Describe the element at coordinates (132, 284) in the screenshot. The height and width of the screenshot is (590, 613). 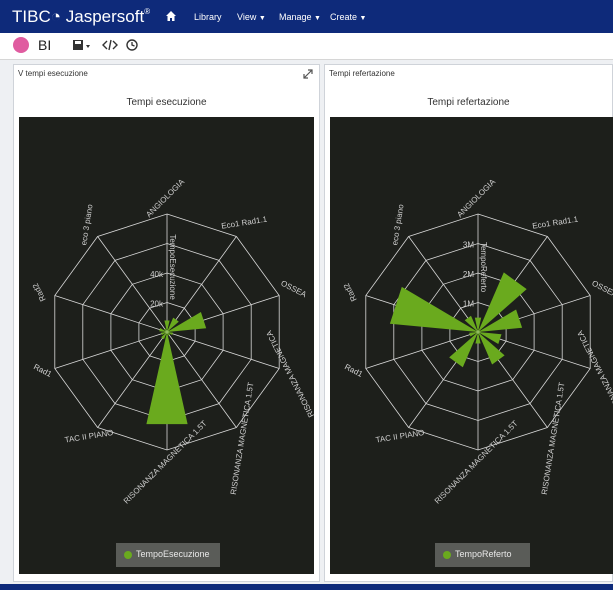
I see `radar-spoke` at that location.